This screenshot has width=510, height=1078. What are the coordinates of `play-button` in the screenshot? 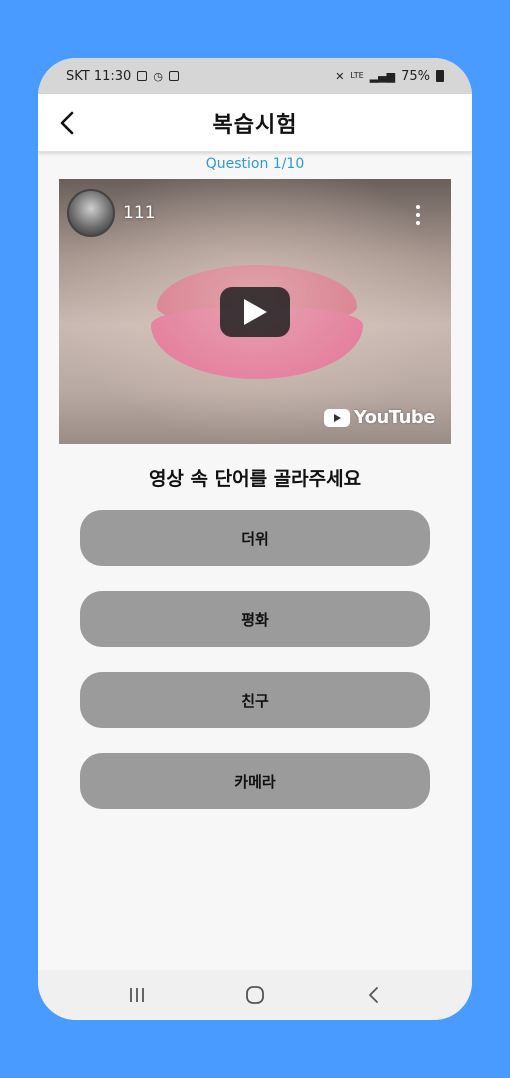 It's located at (255, 312).